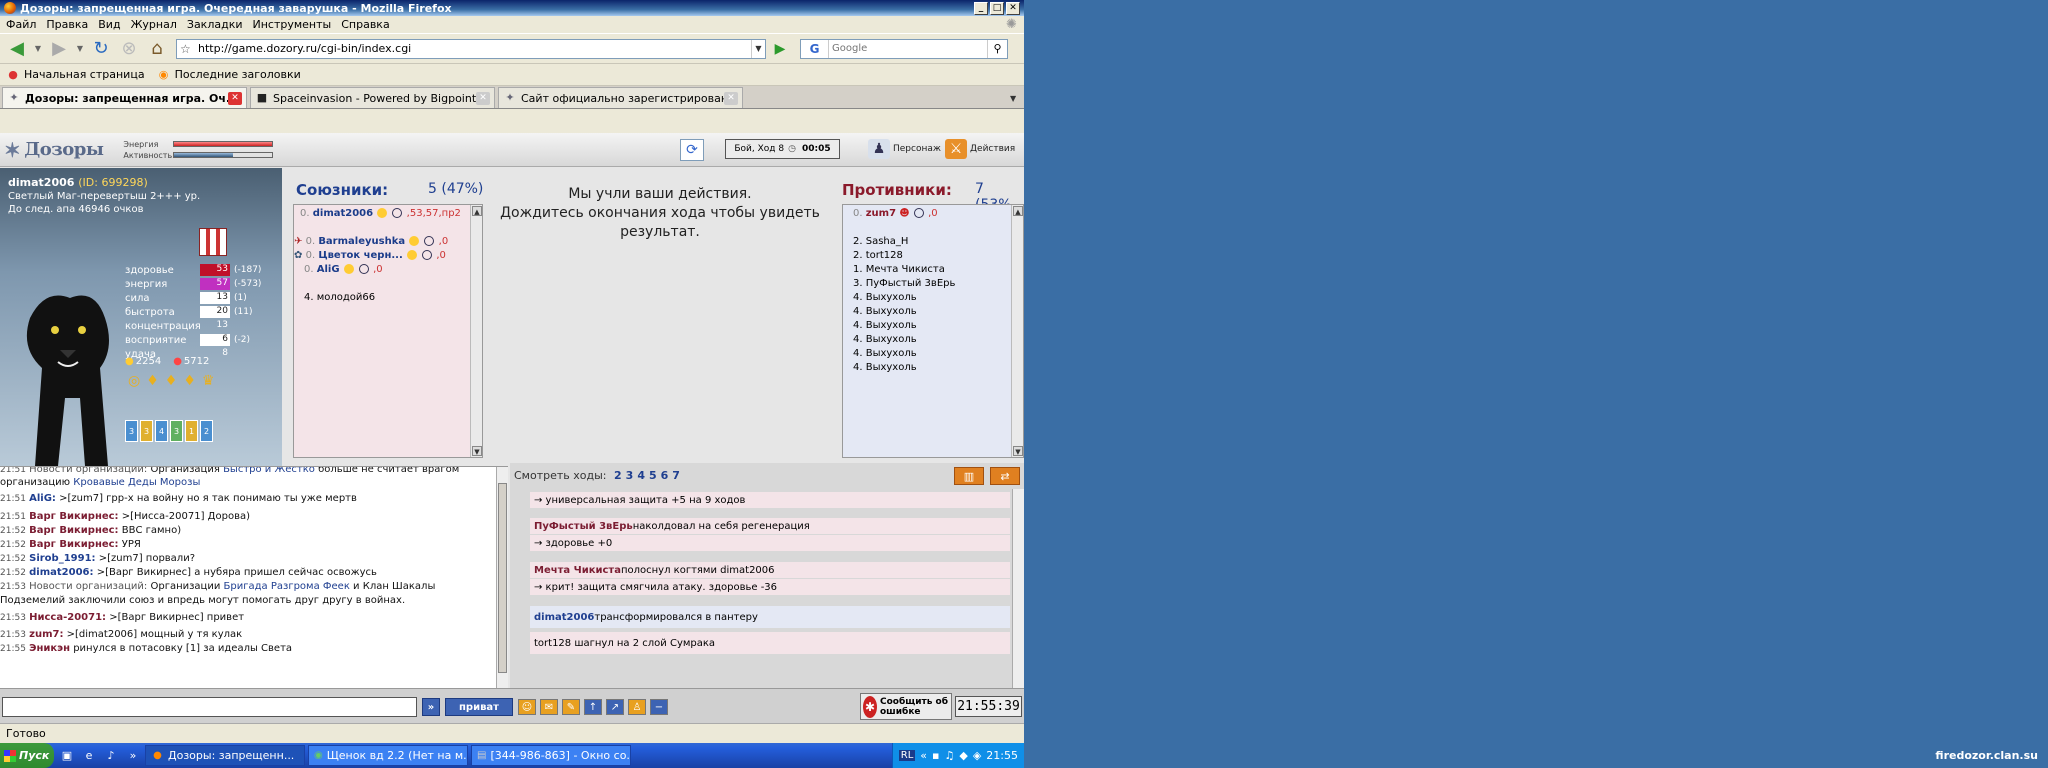  What do you see at coordinates (67, 617) in the screenshot?
I see `chat-author: Нисса-20071:` at bounding box center [67, 617].